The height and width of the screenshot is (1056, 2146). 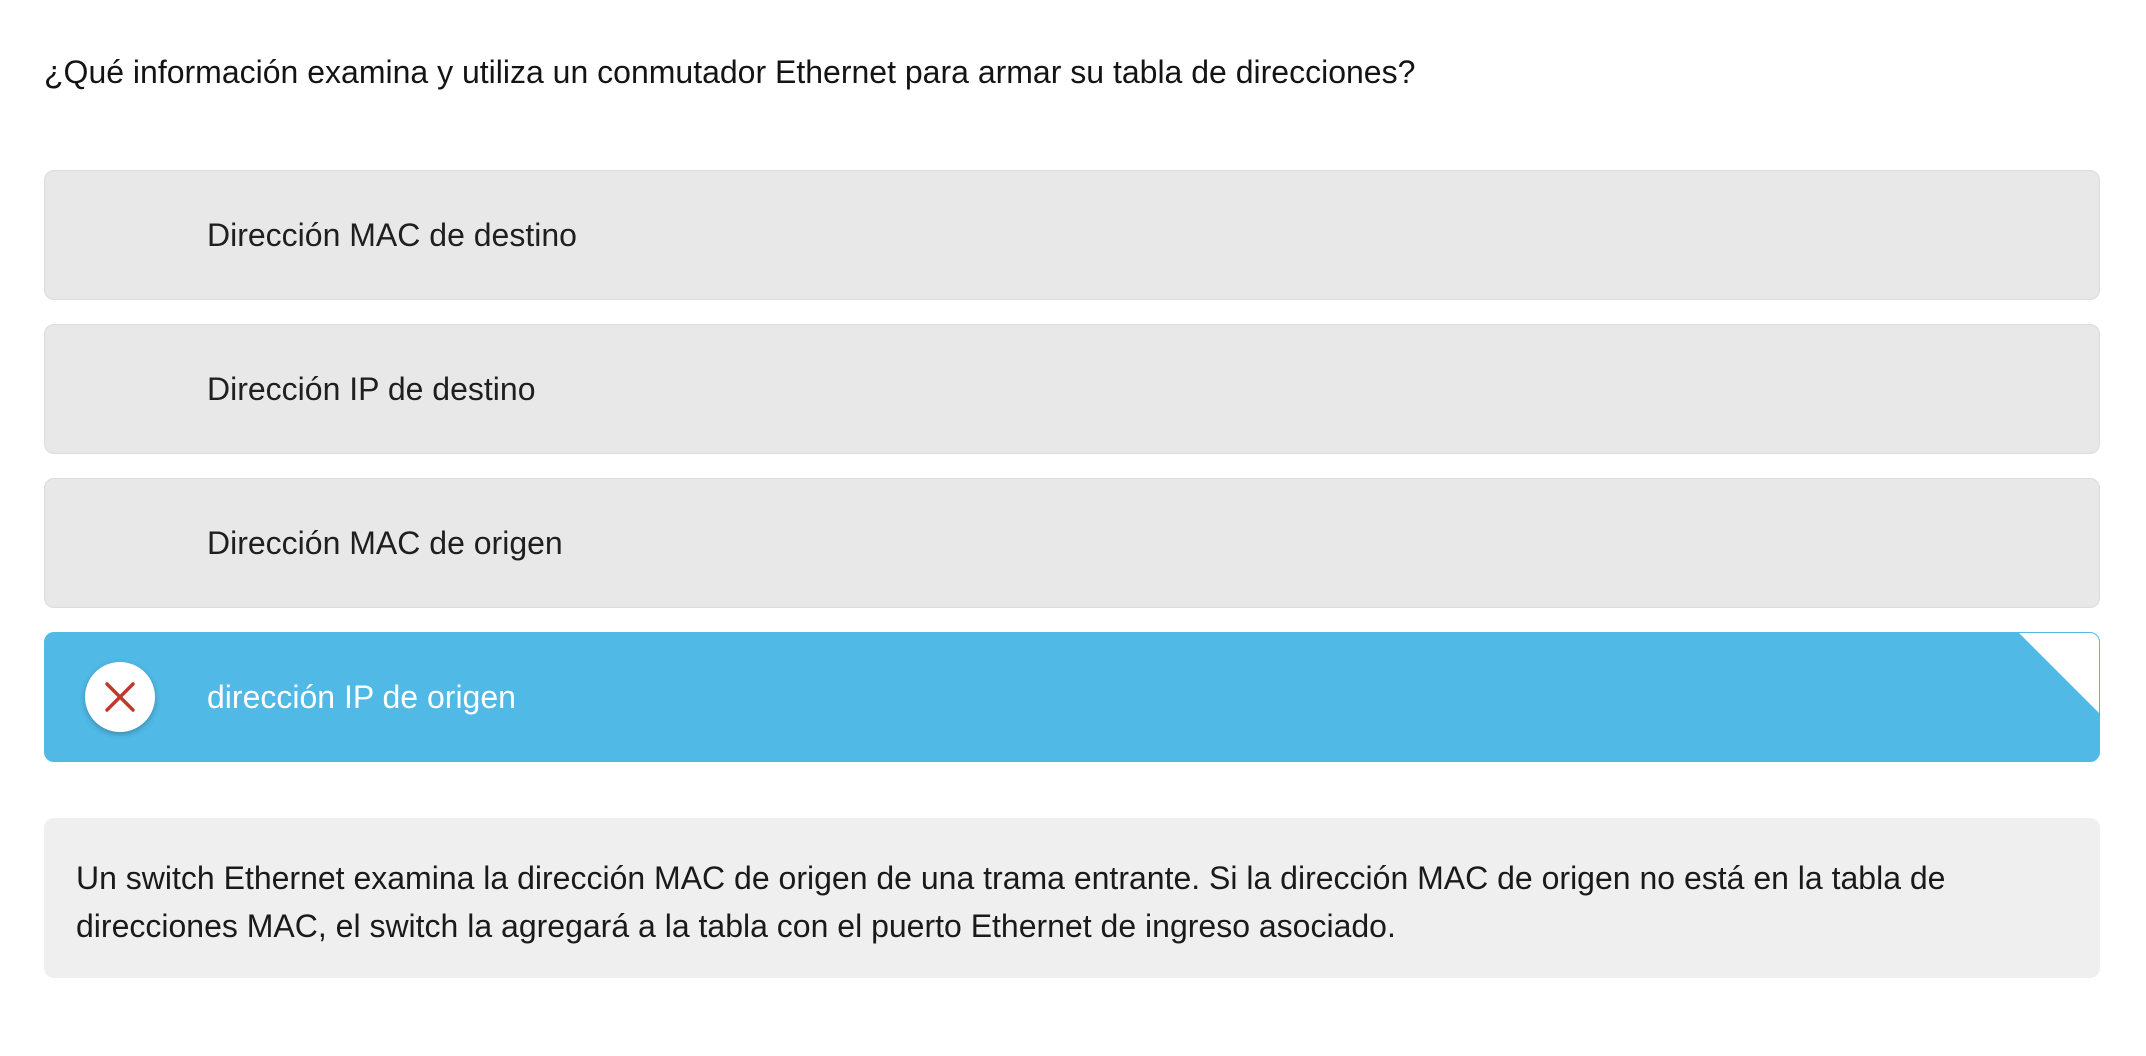 I want to click on option-label: dirección IP de origen, so click(x=361, y=697).